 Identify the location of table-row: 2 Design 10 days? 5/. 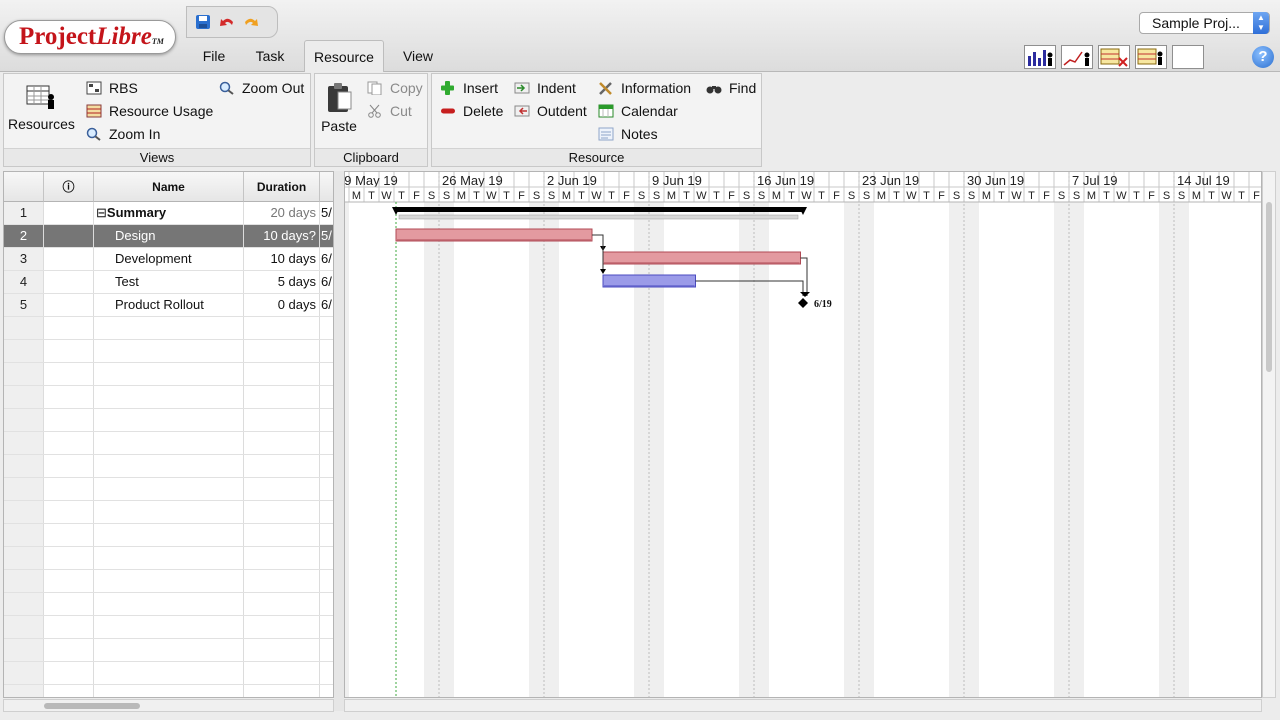
(168, 236).